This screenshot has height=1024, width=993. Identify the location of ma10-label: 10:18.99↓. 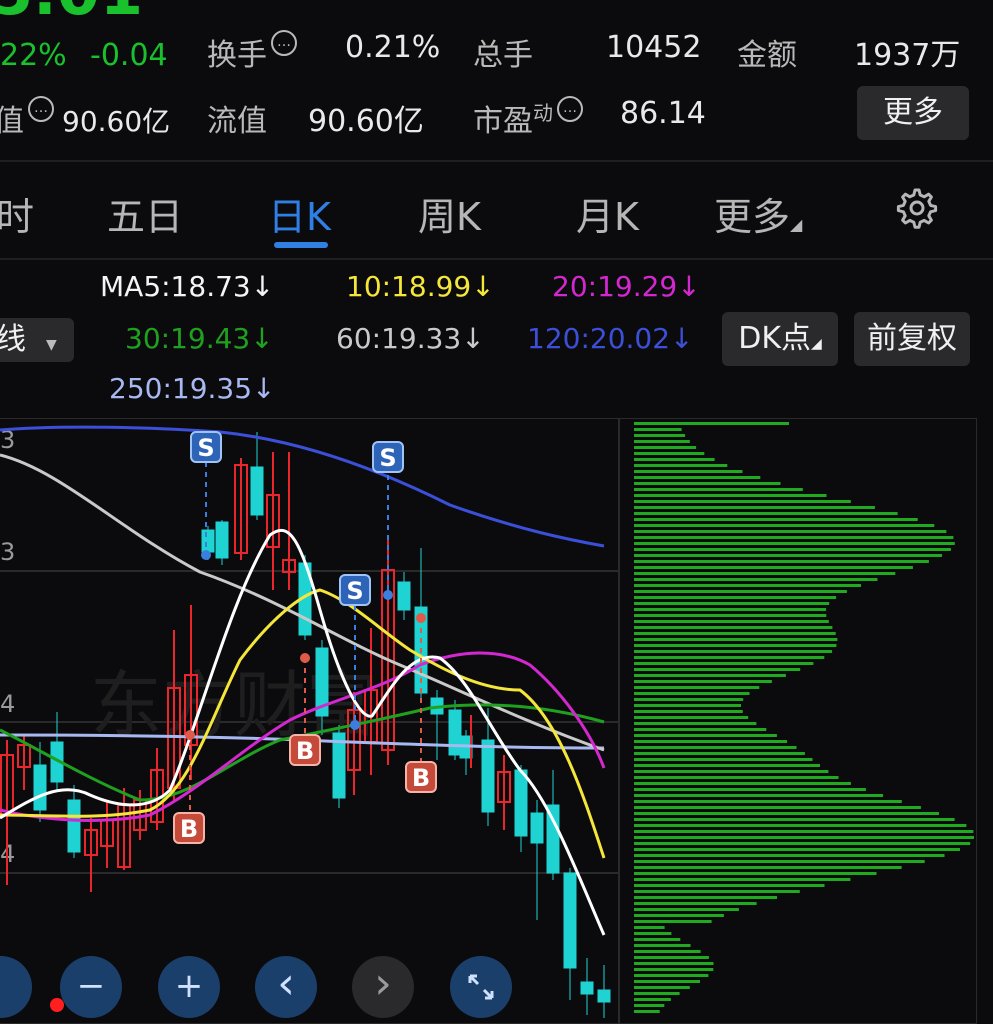
(420, 286).